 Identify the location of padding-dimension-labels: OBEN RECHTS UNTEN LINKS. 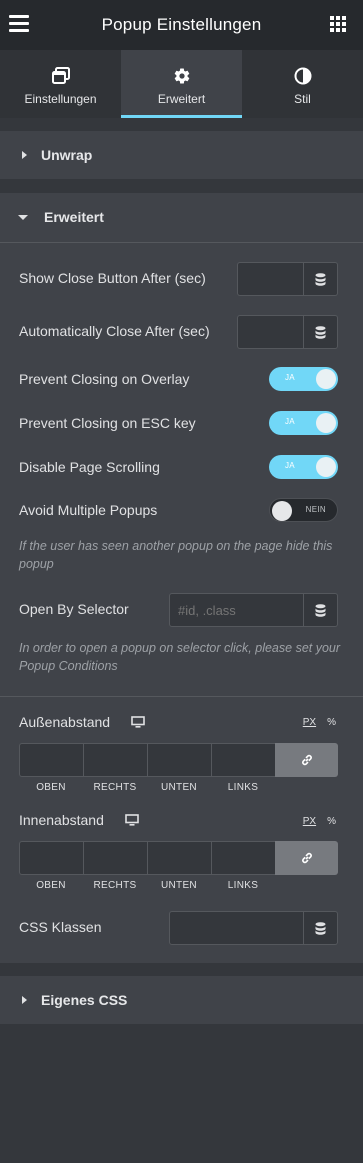
(147, 885).